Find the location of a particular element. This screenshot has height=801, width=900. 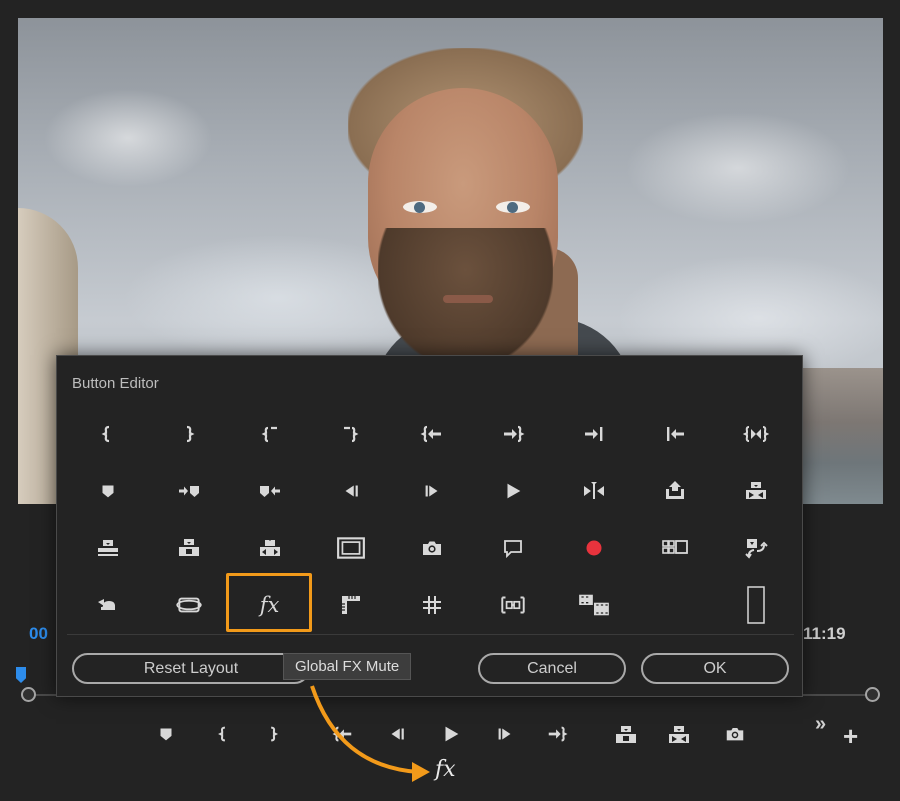

multi-camera-icon is located at coordinates (675, 548).